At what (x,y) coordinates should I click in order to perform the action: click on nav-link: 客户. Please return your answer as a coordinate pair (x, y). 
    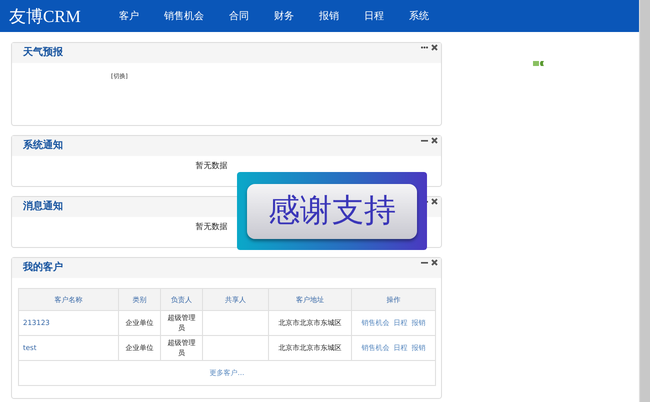
    Looking at the image, I should click on (129, 16).